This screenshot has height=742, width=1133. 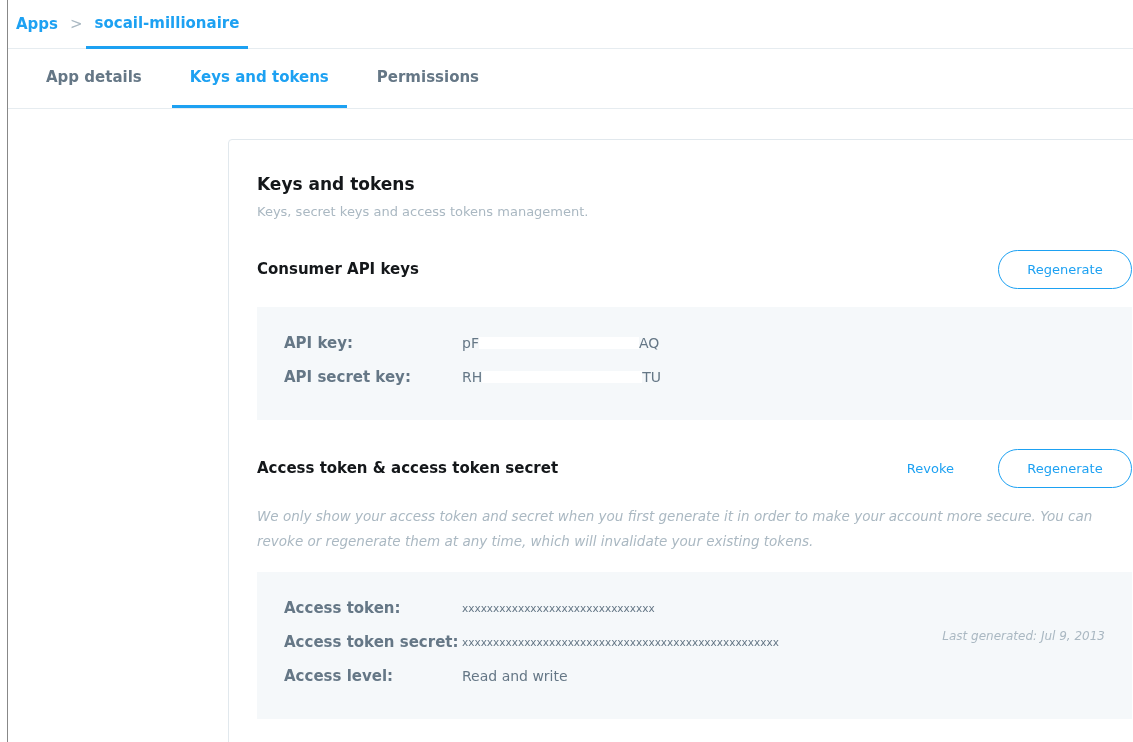 What do you see at coordinates (675, 529) in the screenshot?
I see `section-description: We only show your access token and secret when you first generate it in order to make your account more secure. You can revoke or regenerate them at any time, which will invalidate your existing tokens.` at bounding box center [675, 529].